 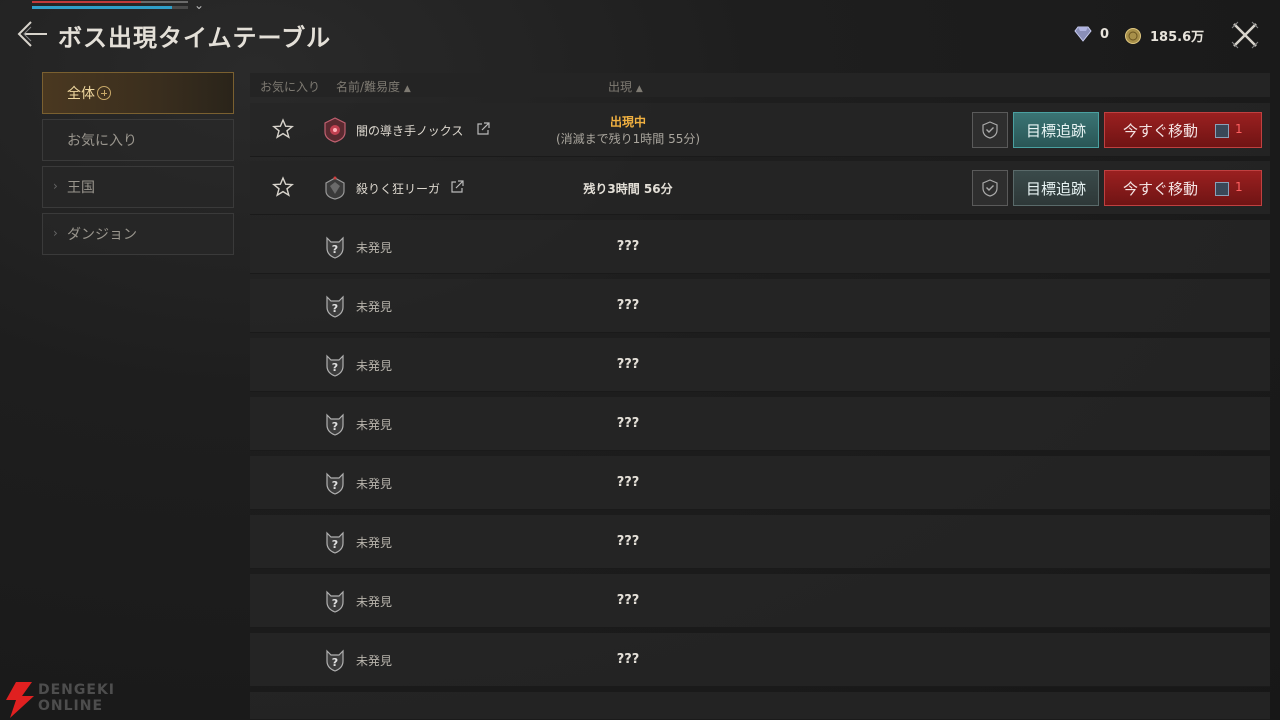 What do you see at coordinates (290, 87) in the screenshot?
I see `column-favorite: お気に入り` at bounding box center [290, 87].